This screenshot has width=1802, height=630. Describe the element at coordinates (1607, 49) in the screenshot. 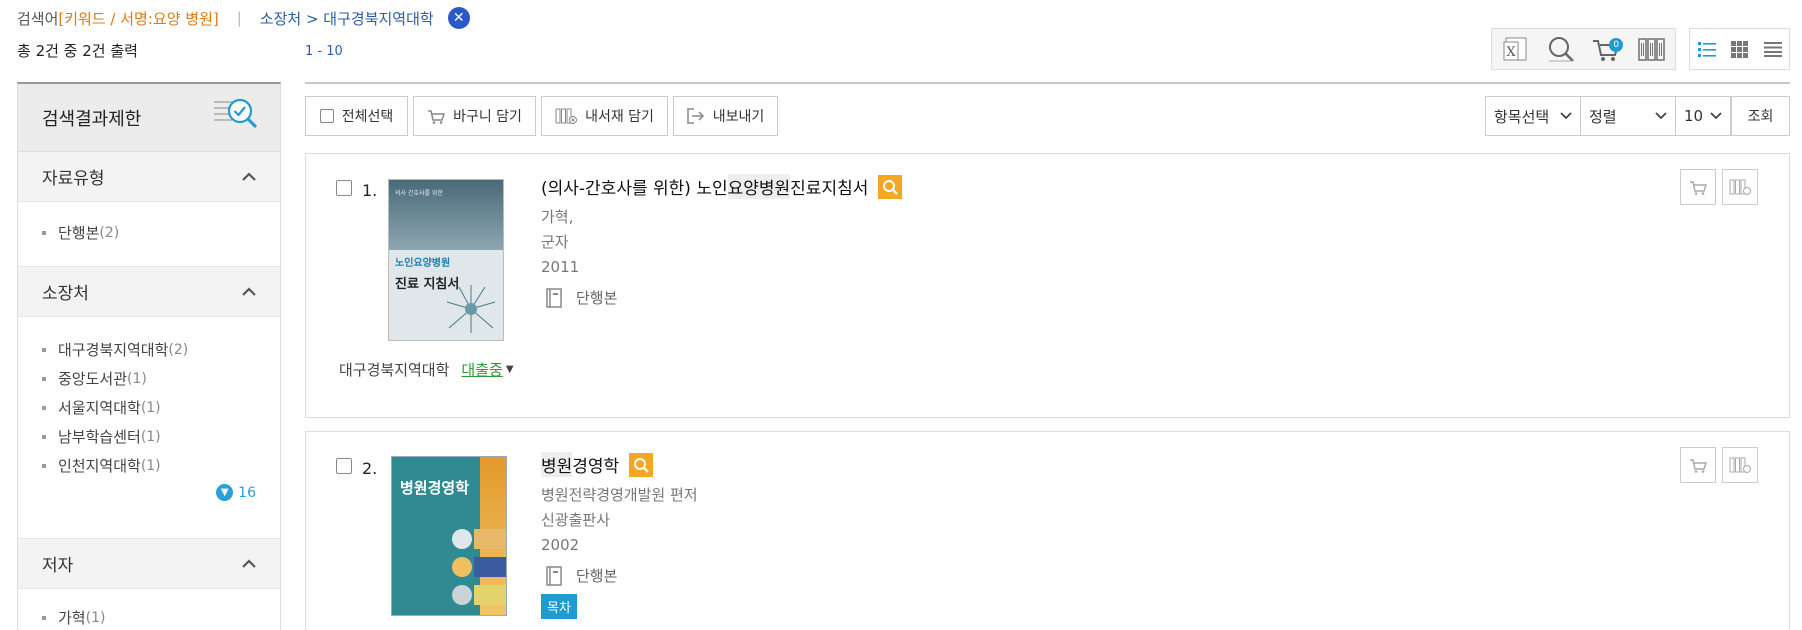

I see `cart-button: 0` at that location.